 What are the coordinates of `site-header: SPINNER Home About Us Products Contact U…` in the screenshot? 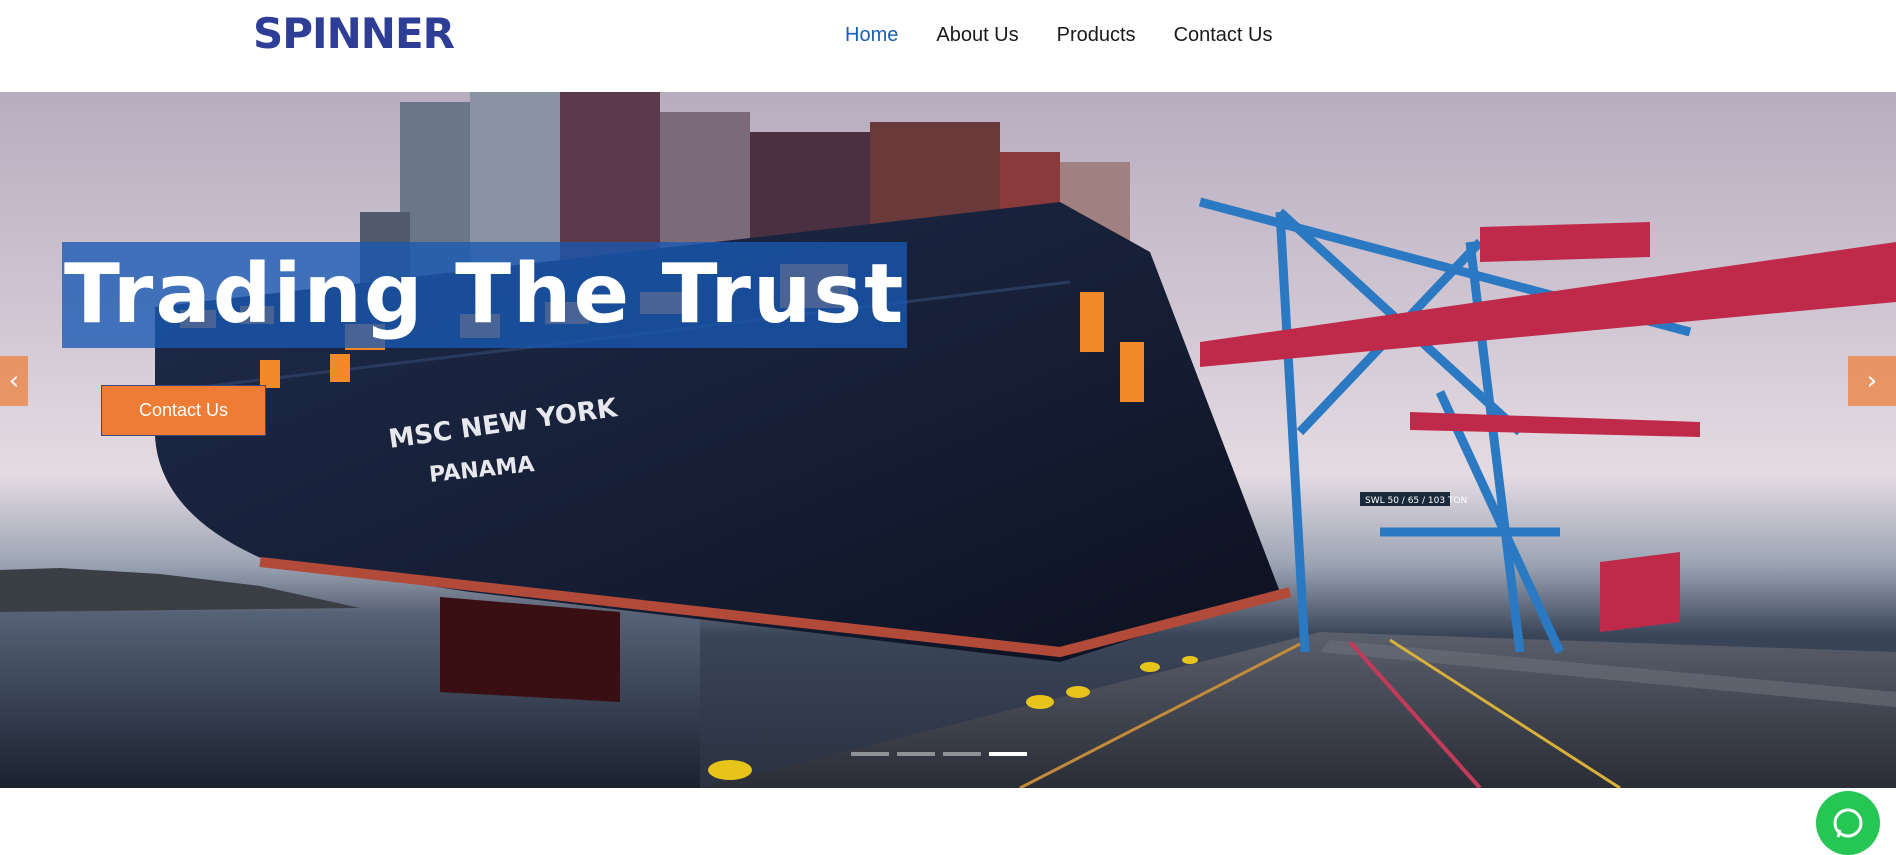 It's located at (948, 46).